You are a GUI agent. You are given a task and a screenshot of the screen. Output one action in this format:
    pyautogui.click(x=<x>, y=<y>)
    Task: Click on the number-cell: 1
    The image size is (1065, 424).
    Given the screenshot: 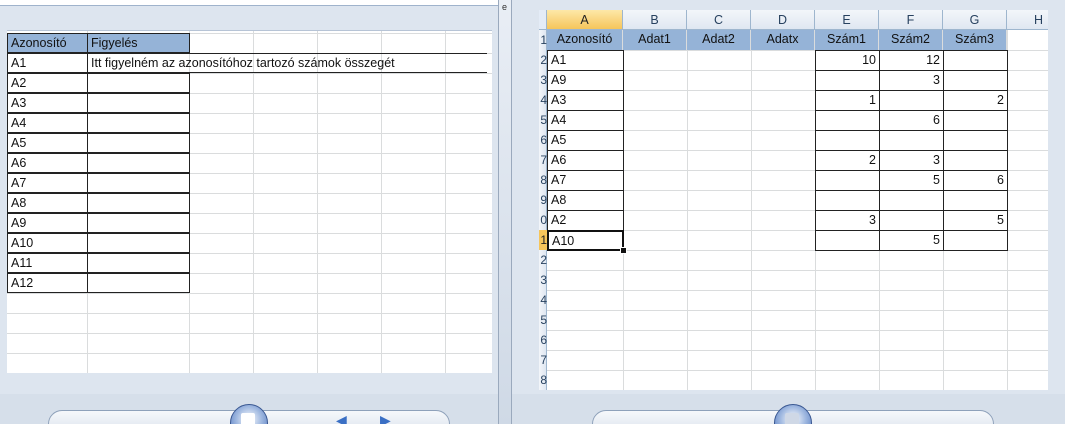 What is the action you would take?
    pyautogui.click(x=847, y=100)
    